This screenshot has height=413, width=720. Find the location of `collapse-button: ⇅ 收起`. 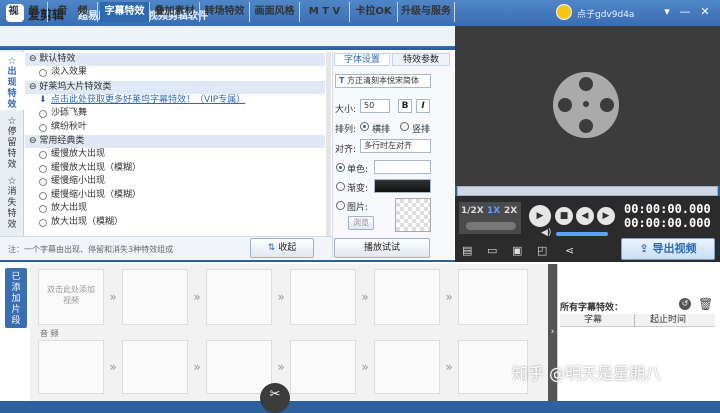

collapse-button: ⇅ 收起 is located at coordinates (282, 248).